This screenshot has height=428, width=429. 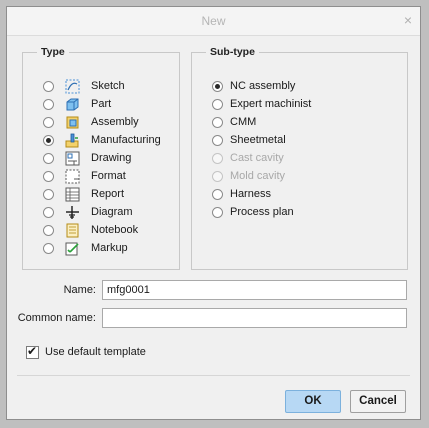 What do you see at coordinates (87, 158) in the screenshot?
I see `type-option-drawing: Drawing` at bounding box center [87, 158].